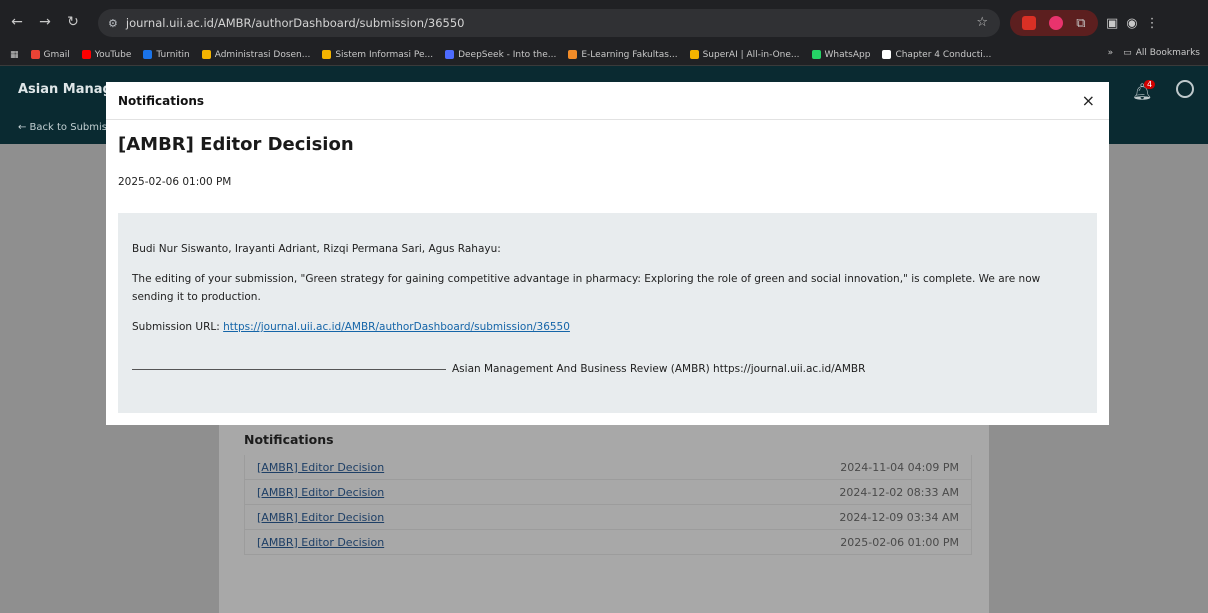 This screenshot has height=613, width=1208. I want to click on reload-icon: ↻, so click(73, 22).